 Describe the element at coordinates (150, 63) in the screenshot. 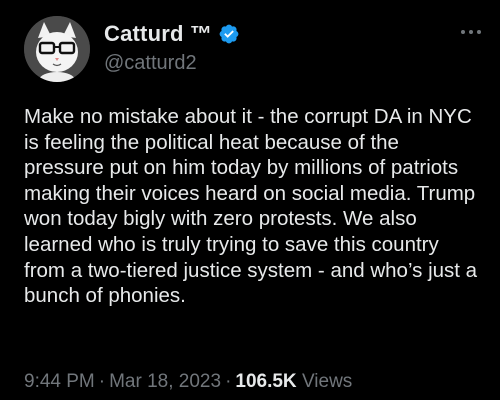

I see `user-handle: @catturd2` at that location.